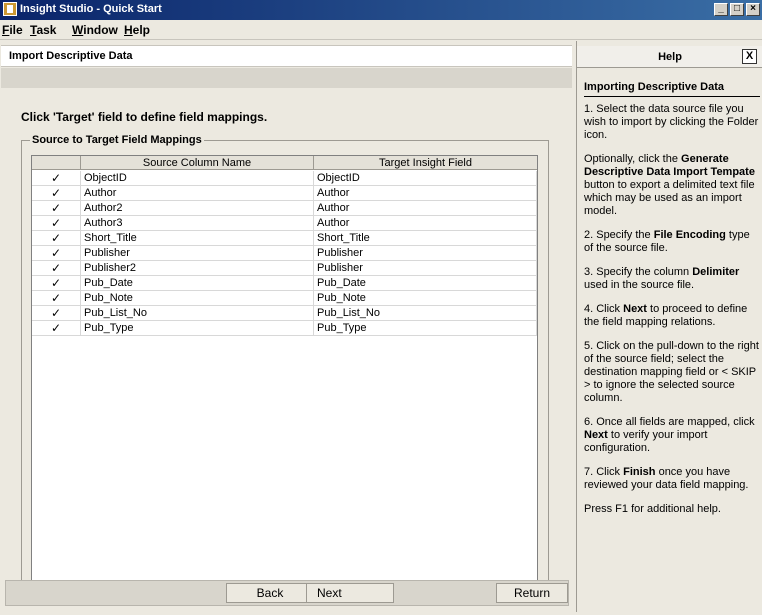 The width and height of the screenshot is (762, 615). What do you see at coordinates (95, 30) in the screenshot?
I see `menu-window: Window` at bounding box center [95, 30].